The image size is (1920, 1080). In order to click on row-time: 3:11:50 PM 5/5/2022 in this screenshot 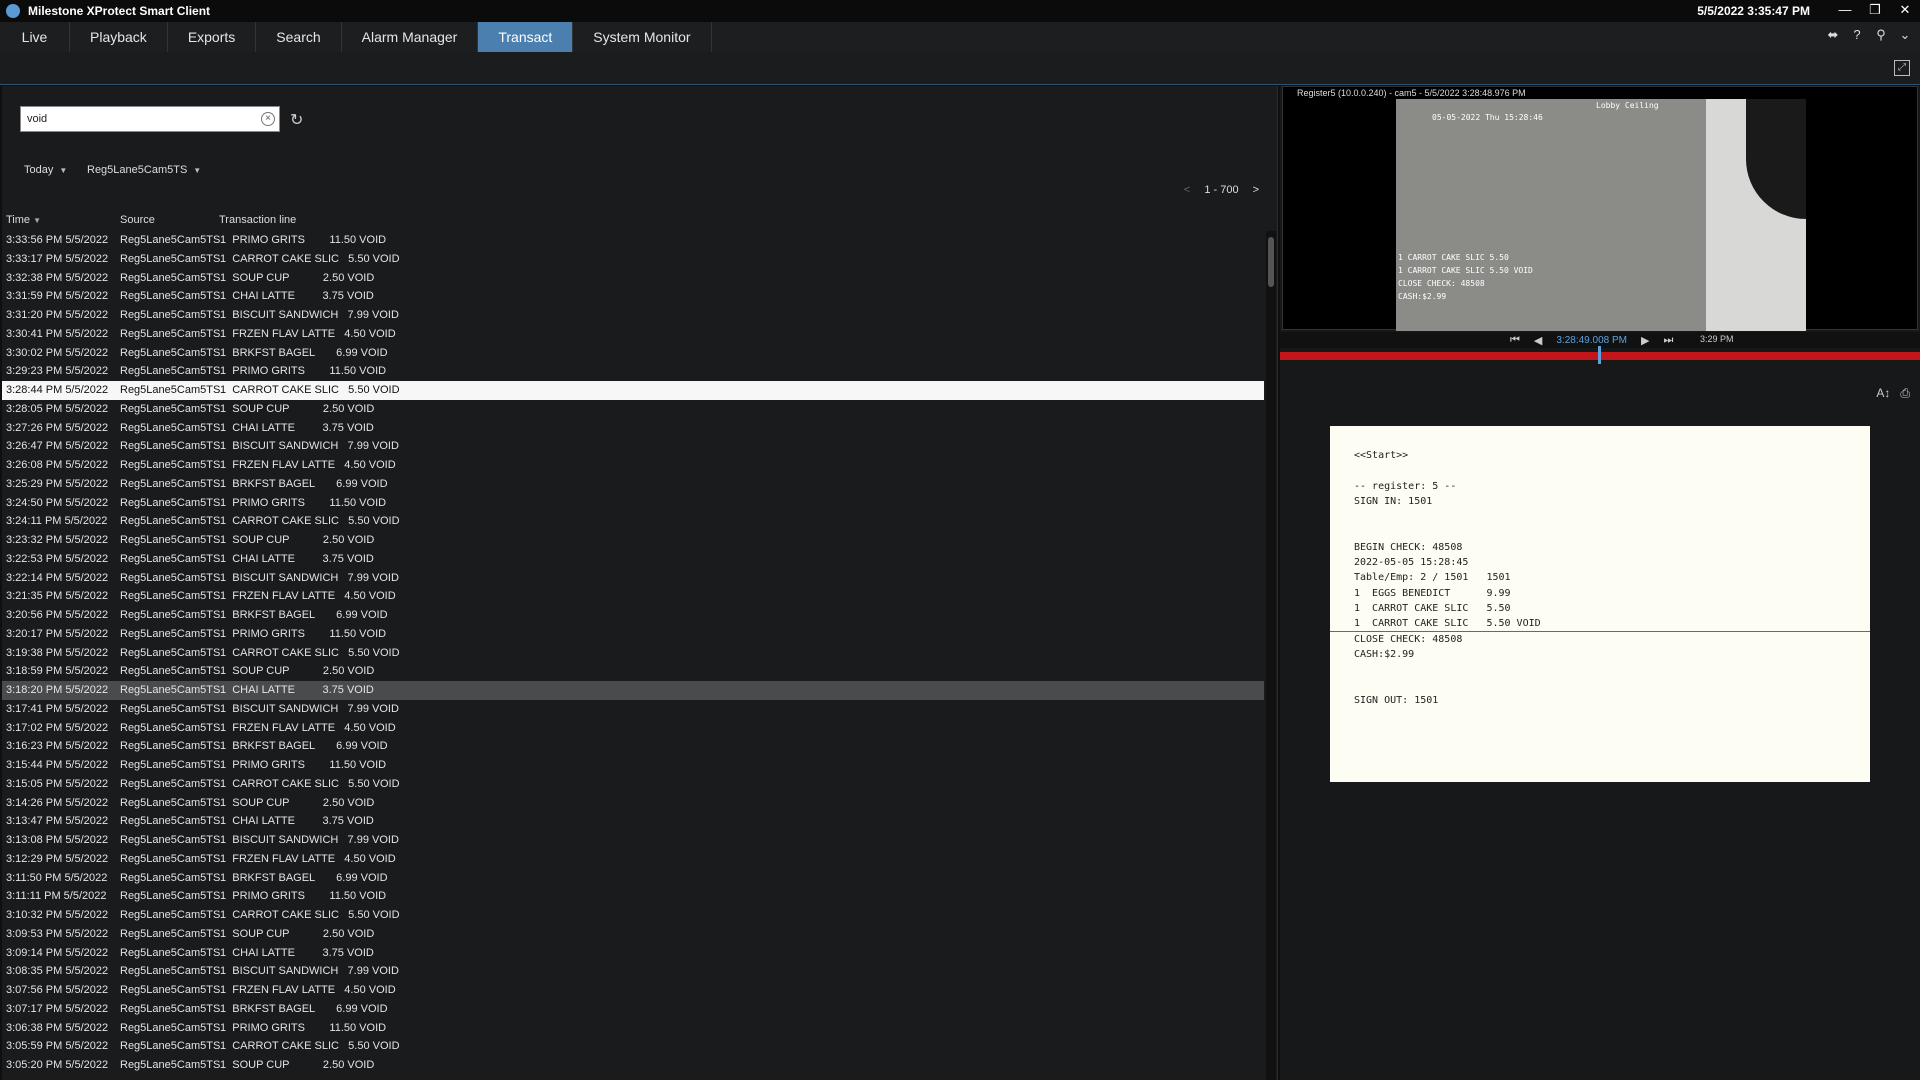, I will do `click(57, 877)`.